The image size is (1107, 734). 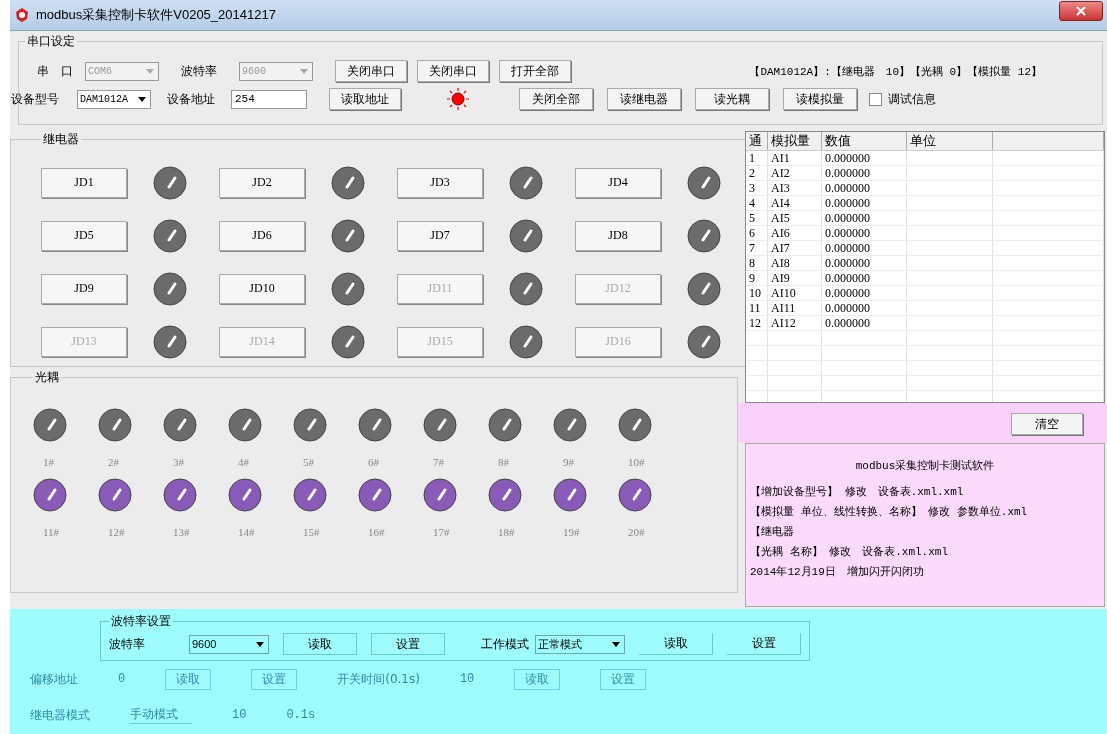 What do you see at coordinates (378, 679) in the screenshot?
I see `faded-text: 开关时间(0.1s)` at bounding box center [378, 679].